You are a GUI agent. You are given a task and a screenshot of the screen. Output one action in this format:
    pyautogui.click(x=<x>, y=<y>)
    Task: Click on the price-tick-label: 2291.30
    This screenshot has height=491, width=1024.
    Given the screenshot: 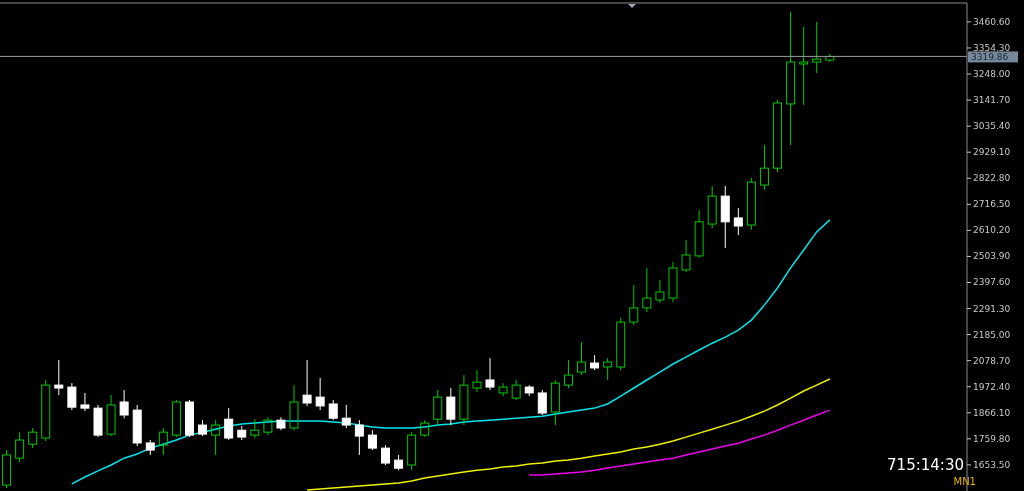 What is the action you would take?
    pyautogui.click(x=992, y=308)
    